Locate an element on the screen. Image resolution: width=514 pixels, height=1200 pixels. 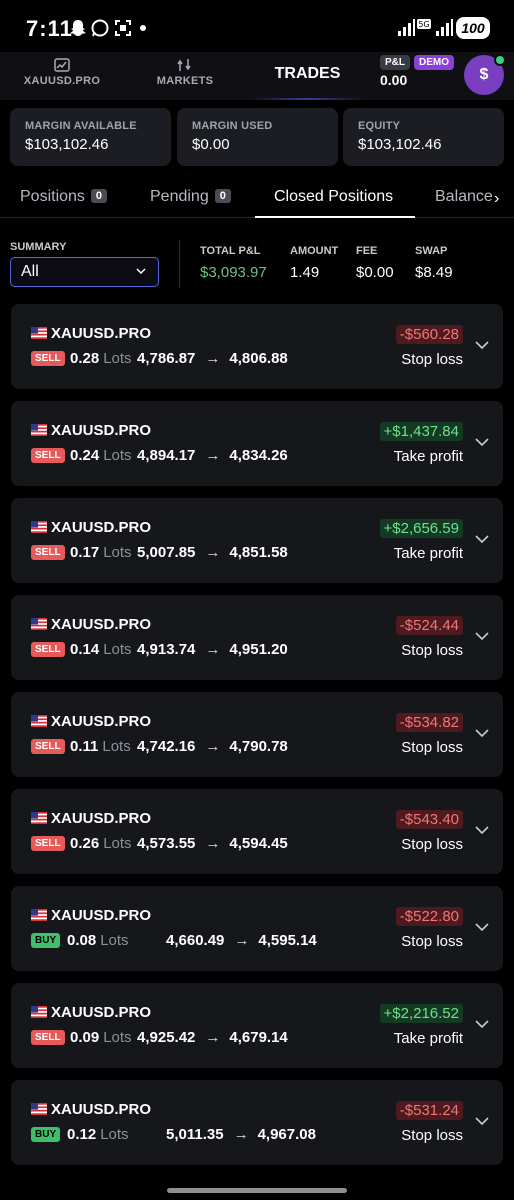
trade-prices: 4,913.74 → 4,951.20 is located at coordinates (212, 649).